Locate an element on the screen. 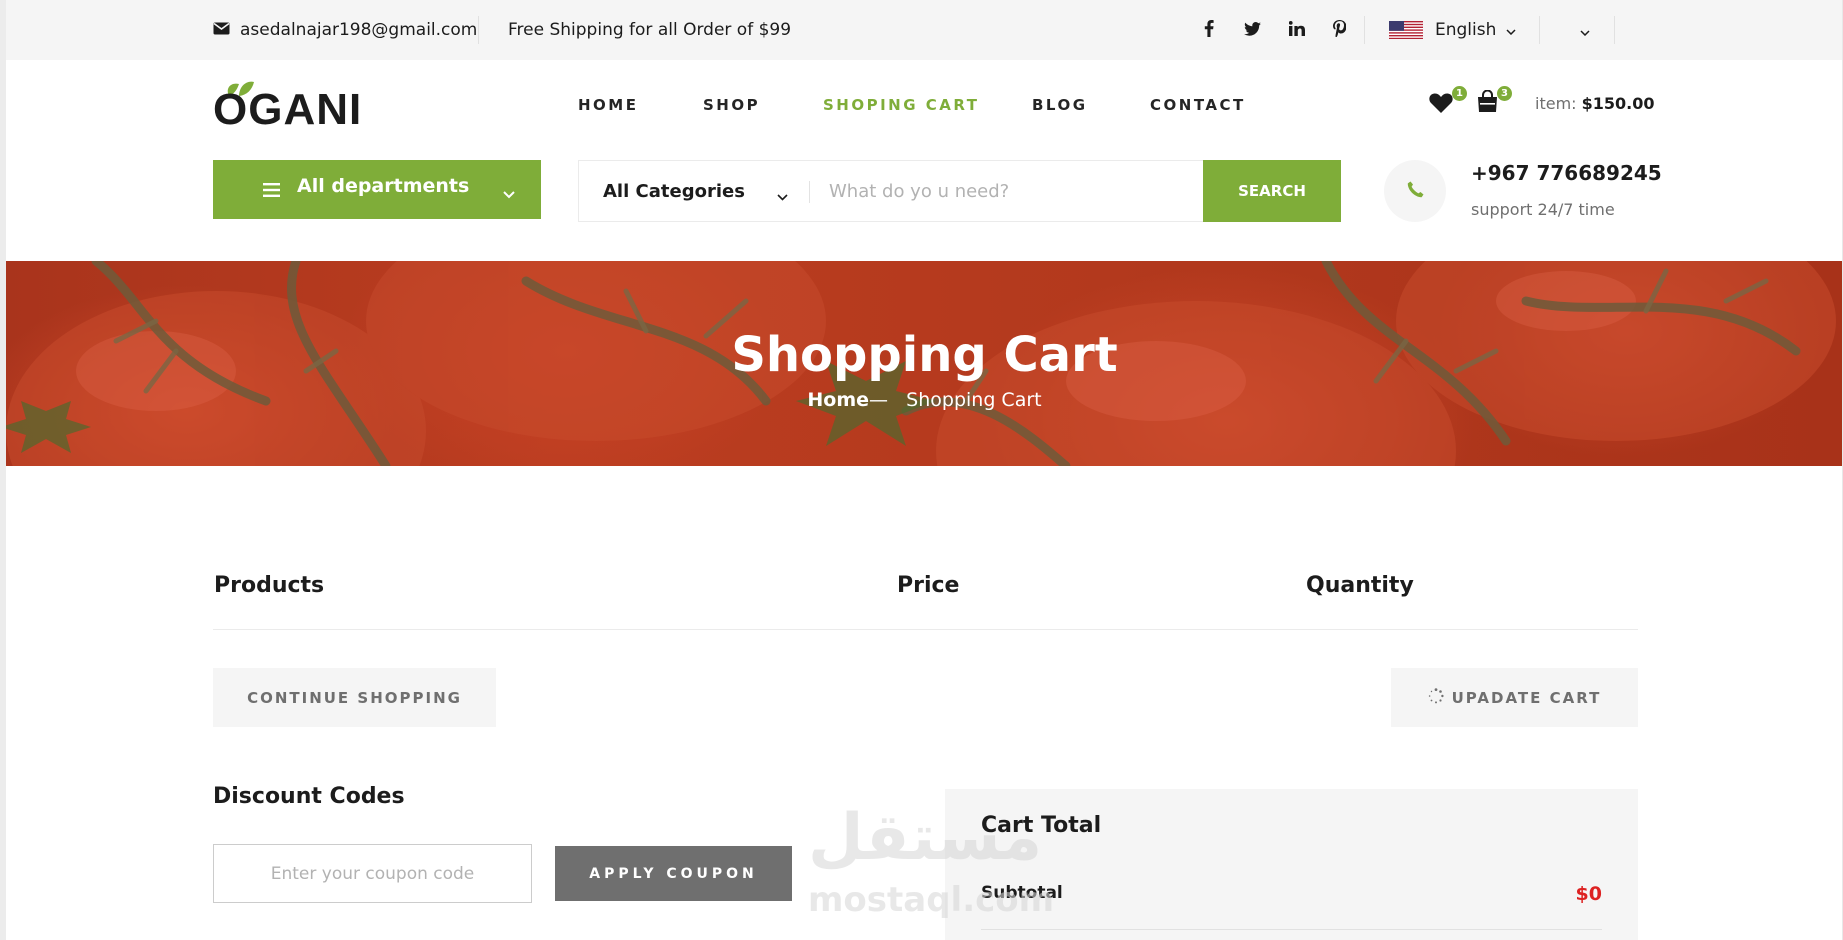 The height and width of the screenshot is (940, 1843). language-label: English is located at coordinates (1466, 30).